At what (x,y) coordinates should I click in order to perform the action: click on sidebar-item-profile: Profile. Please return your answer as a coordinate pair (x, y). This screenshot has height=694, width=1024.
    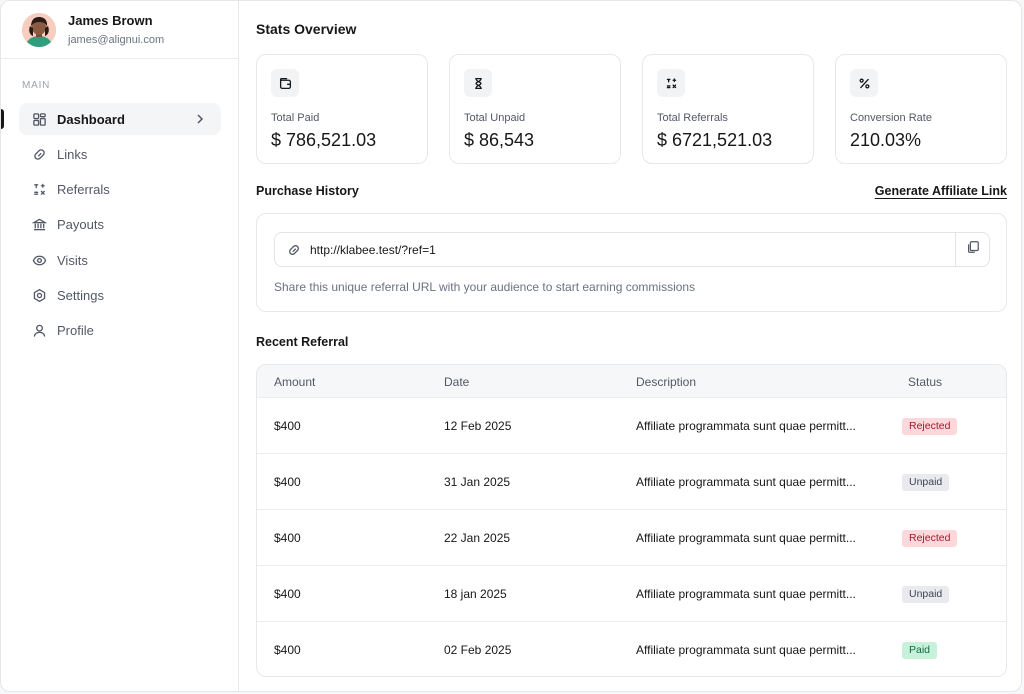
    Looking at the image, I should click on (120, 331).